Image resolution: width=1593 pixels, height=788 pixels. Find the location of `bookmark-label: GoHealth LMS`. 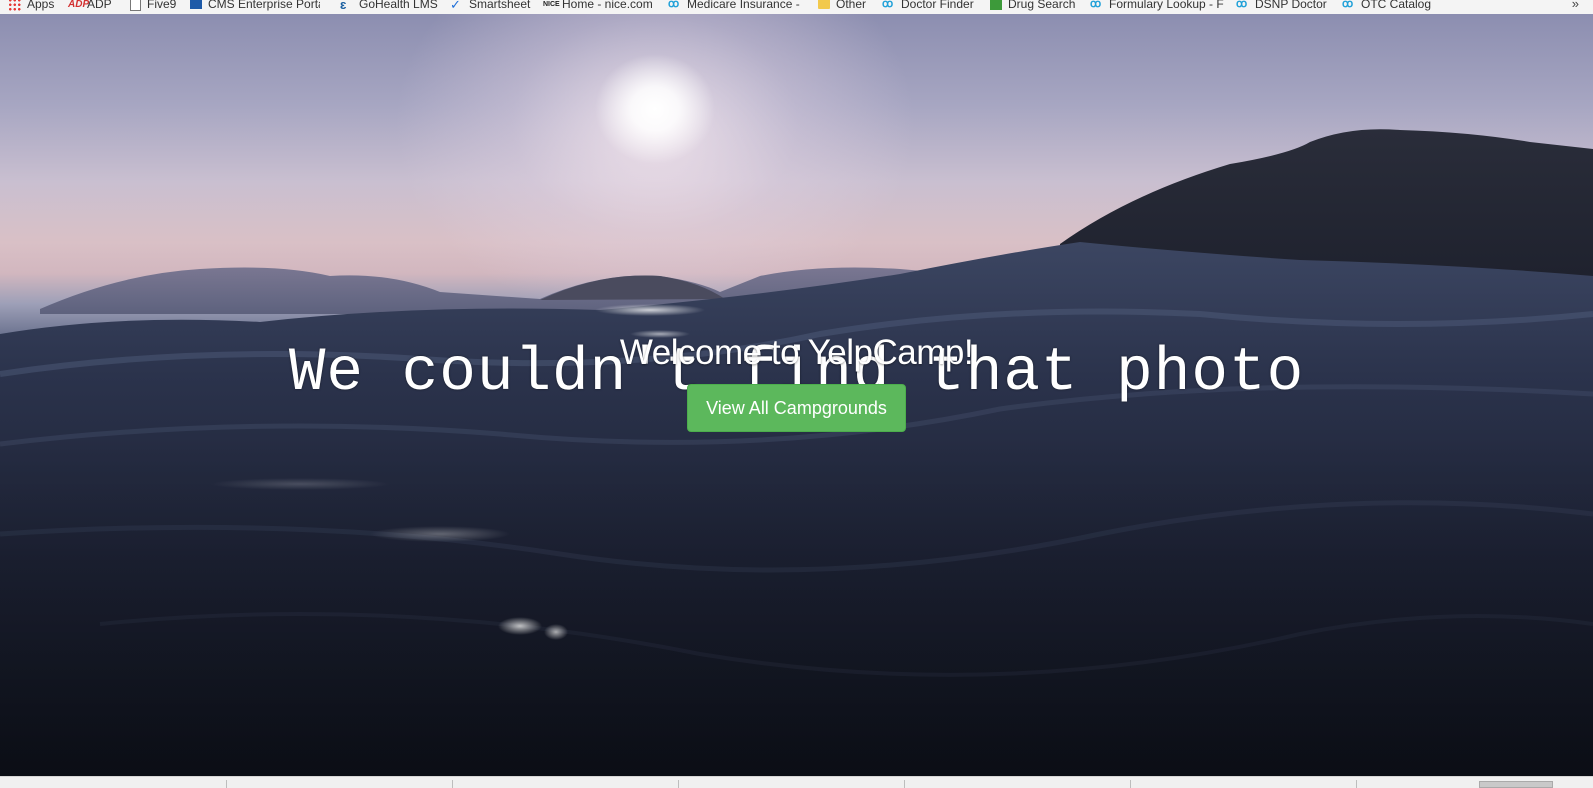

bookmark-label: GoHealth LMS is located at coordinates (398, 5).